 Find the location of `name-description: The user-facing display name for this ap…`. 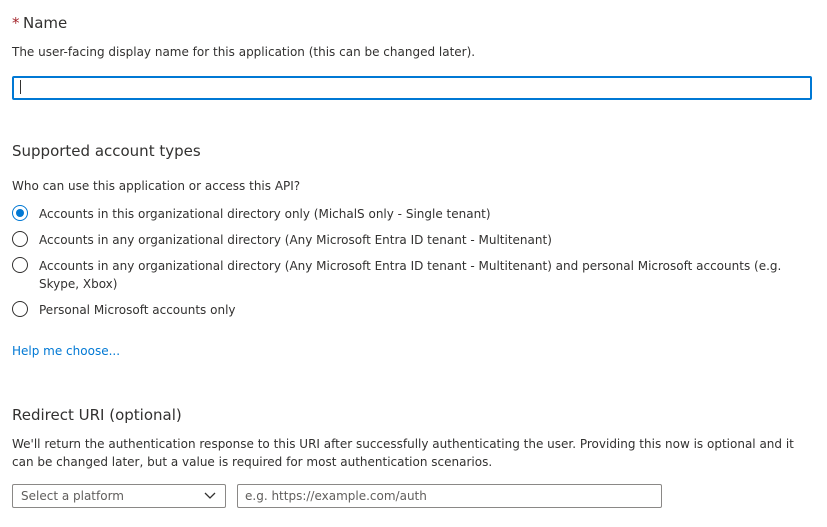

name-description: The user-facing display name for this ap… is located at coordinates (244, 52).